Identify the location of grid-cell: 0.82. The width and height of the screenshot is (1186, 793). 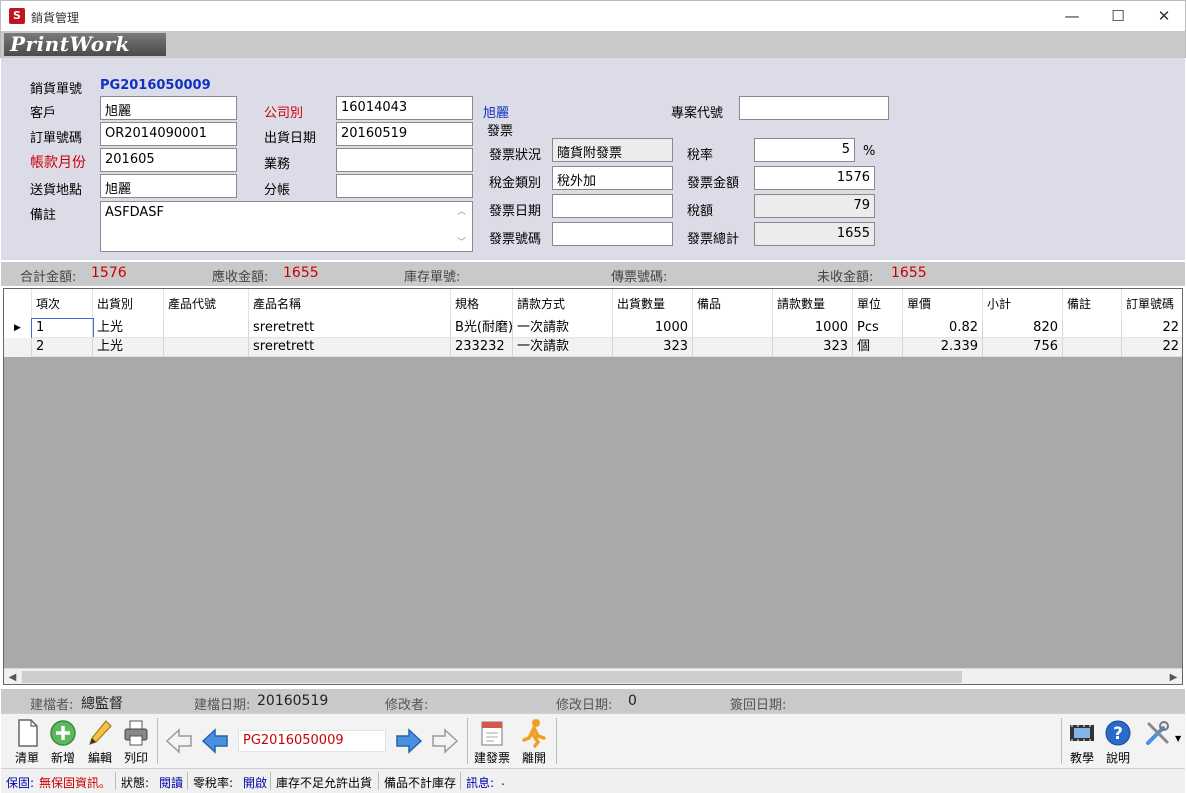
(943, 328).